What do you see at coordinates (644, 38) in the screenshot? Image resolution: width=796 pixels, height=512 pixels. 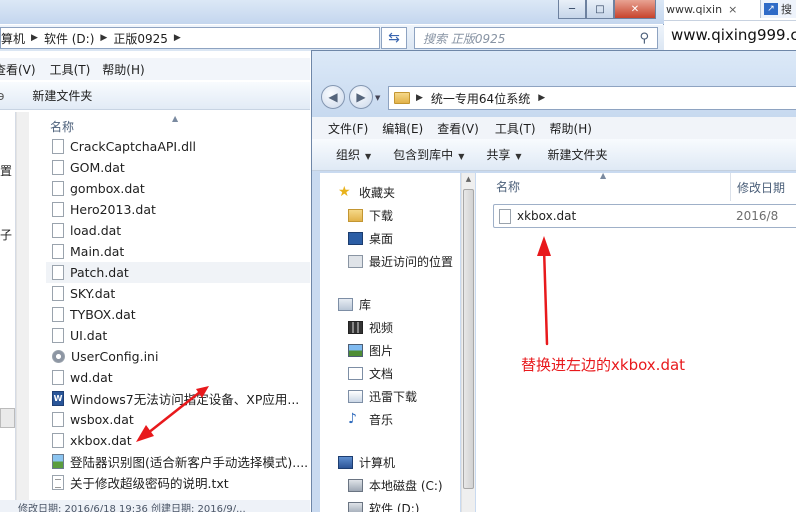 I see `search-icon: ⚲` at bounding box center [644, 38].